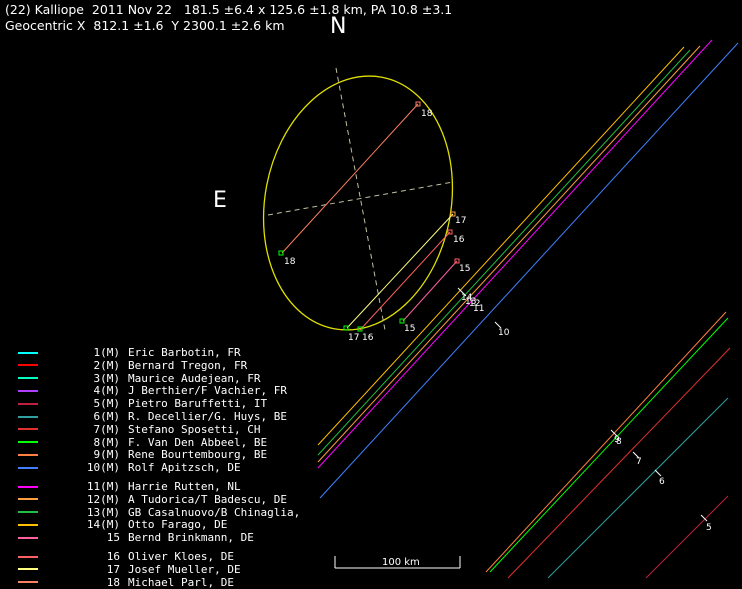 The height and width of the screenshot is (589, 742). I want to click on asteroid-profile-ellipse, so click(358, 203).